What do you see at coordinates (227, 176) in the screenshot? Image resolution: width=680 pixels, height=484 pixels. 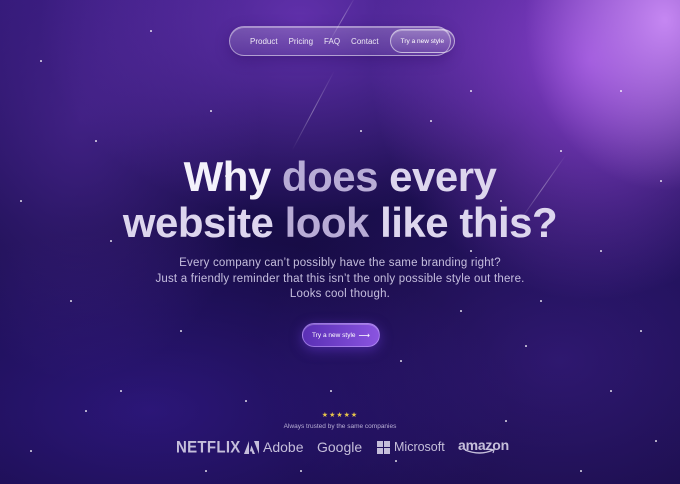 I see `headline-word: Why` at bounding box center [227, 176].